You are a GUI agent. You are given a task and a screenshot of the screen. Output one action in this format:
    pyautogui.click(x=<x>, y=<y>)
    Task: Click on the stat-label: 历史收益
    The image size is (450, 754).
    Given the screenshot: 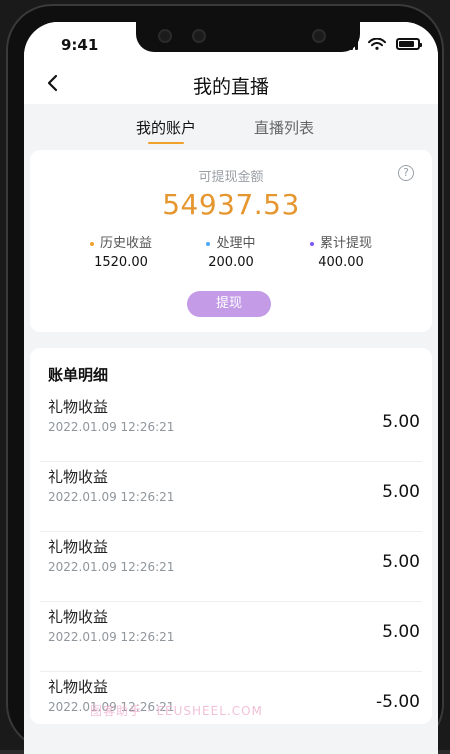 What is the action you would take?
    pyautogui.click(x=125, y=243)
    